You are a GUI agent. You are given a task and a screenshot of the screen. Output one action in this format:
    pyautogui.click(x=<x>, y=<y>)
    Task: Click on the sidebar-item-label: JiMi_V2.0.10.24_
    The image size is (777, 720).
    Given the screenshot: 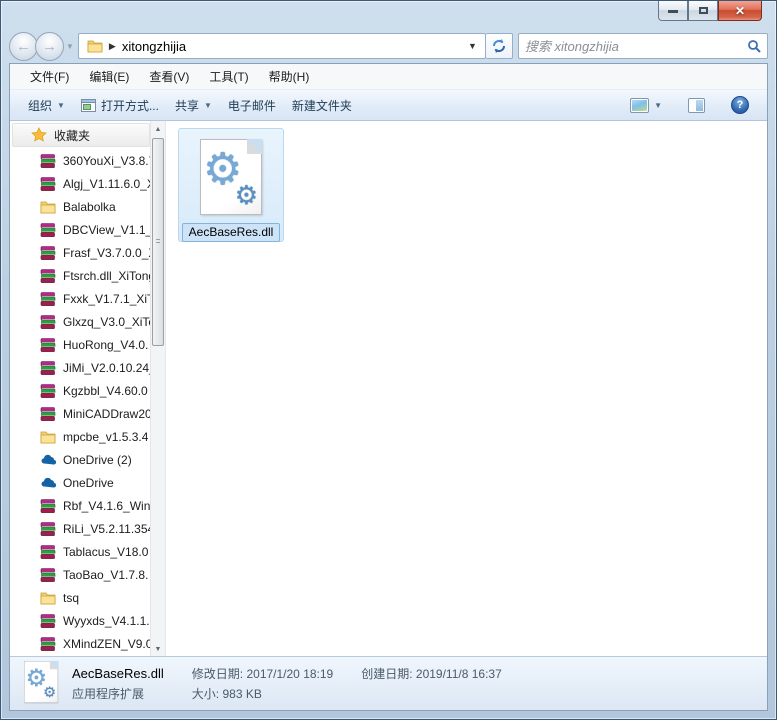 What is the action you would take?
    pyautogui.click(x=106, y=367)
    